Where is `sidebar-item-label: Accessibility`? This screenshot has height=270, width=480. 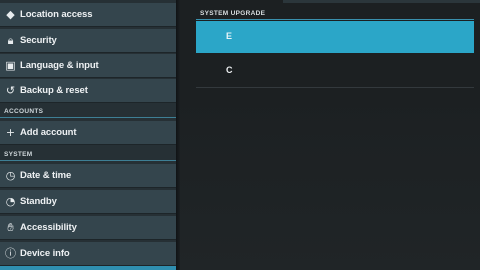
sidebar-item-label: Accessibility is located at coordinates (48, 227).